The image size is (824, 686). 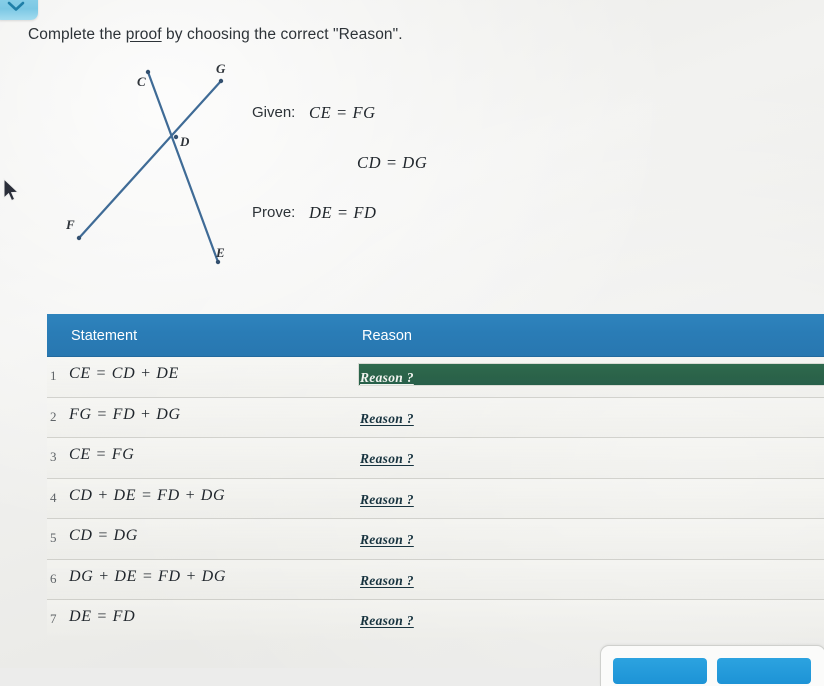 What do you see at coordinates (147, 495) in the screenshot?
I see `statement-text: CD + DE = FD + DG` at bounding box center [147, 495].